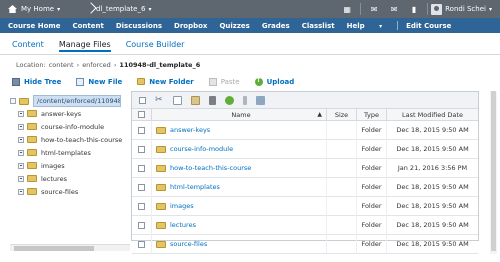 Image resolution: width=500 pixels, height=262 pixels. I want to click on file-name-link: course-info-module, so click(201, 149).